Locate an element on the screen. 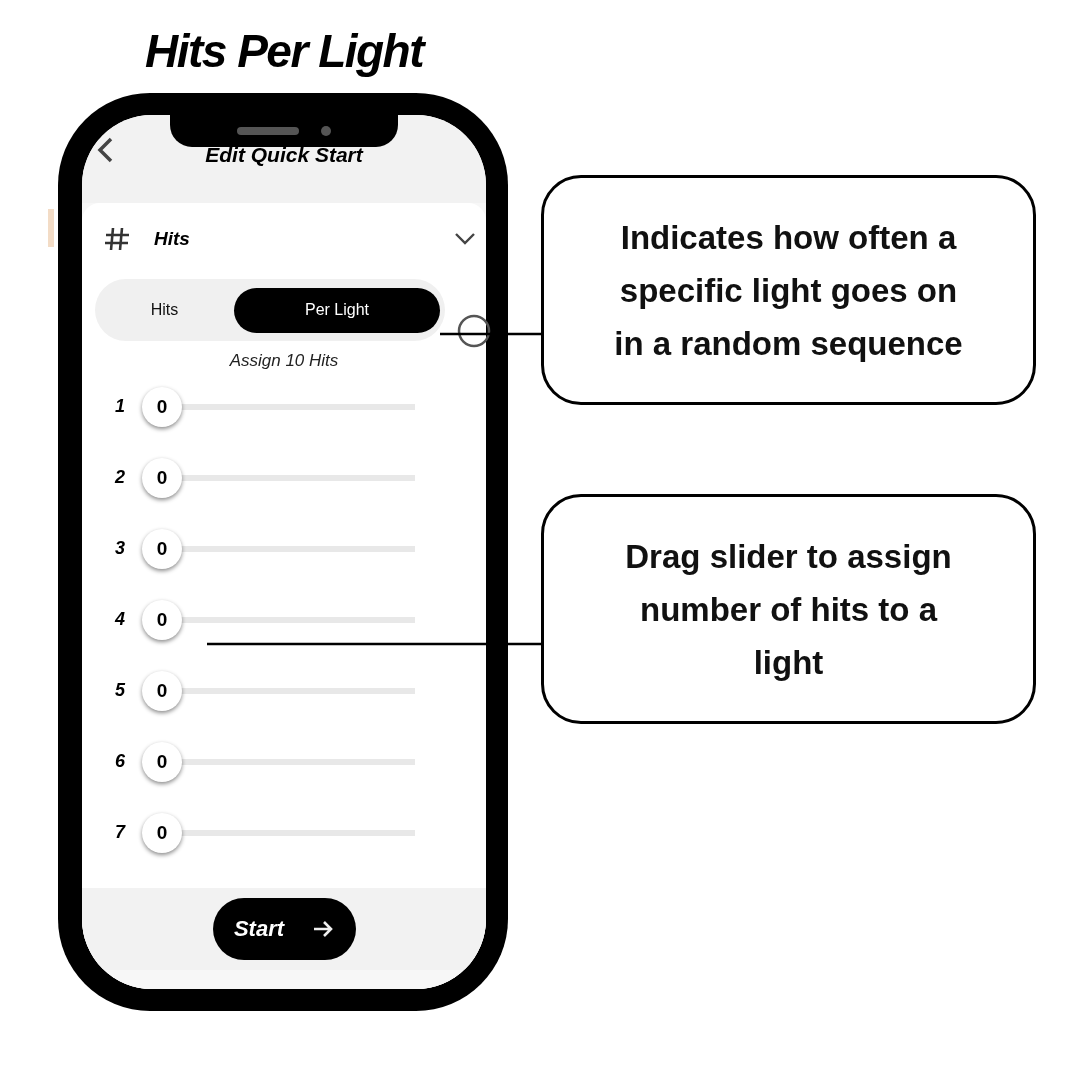 This screenshot has height=1080, width=1080. light-number: 3 is located at coordinates (120, 548).